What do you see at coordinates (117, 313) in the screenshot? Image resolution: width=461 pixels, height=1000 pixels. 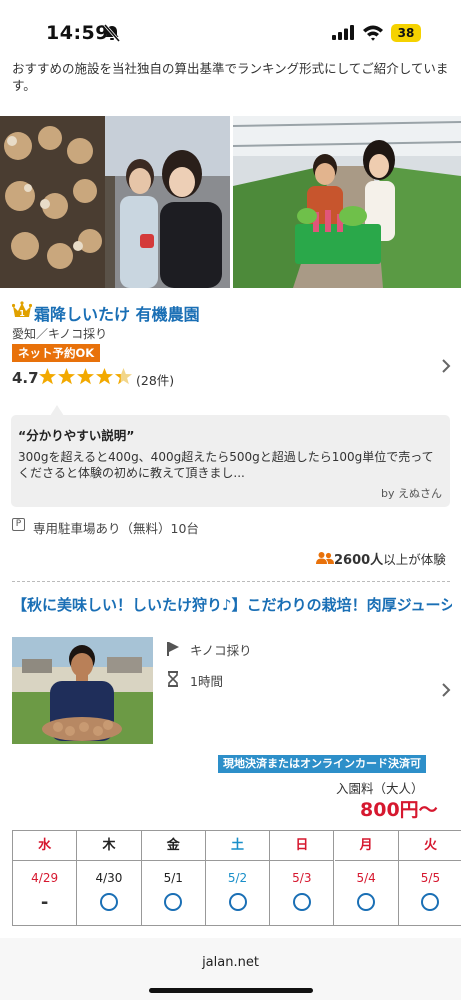 I see `farm-name-link: 霜降しいたけ 有機農園` at bounding box center [117, 313].